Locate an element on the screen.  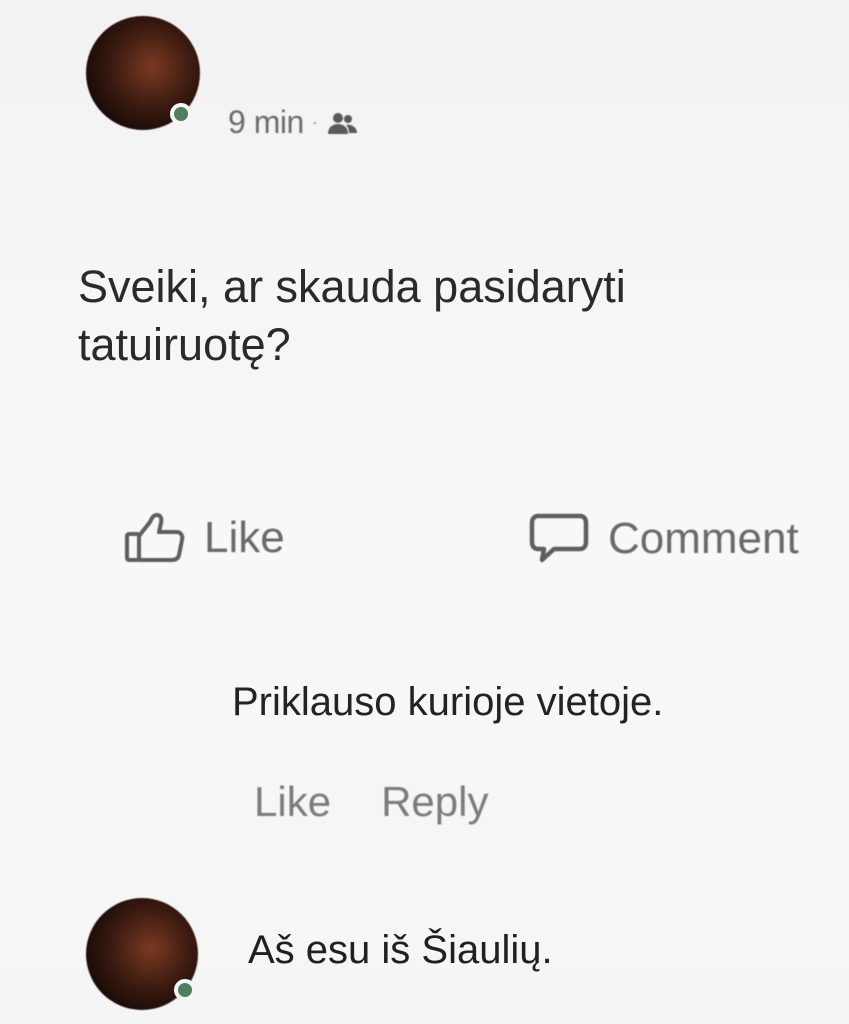
reply-like-link: Like is located at coordinates (292, 802).